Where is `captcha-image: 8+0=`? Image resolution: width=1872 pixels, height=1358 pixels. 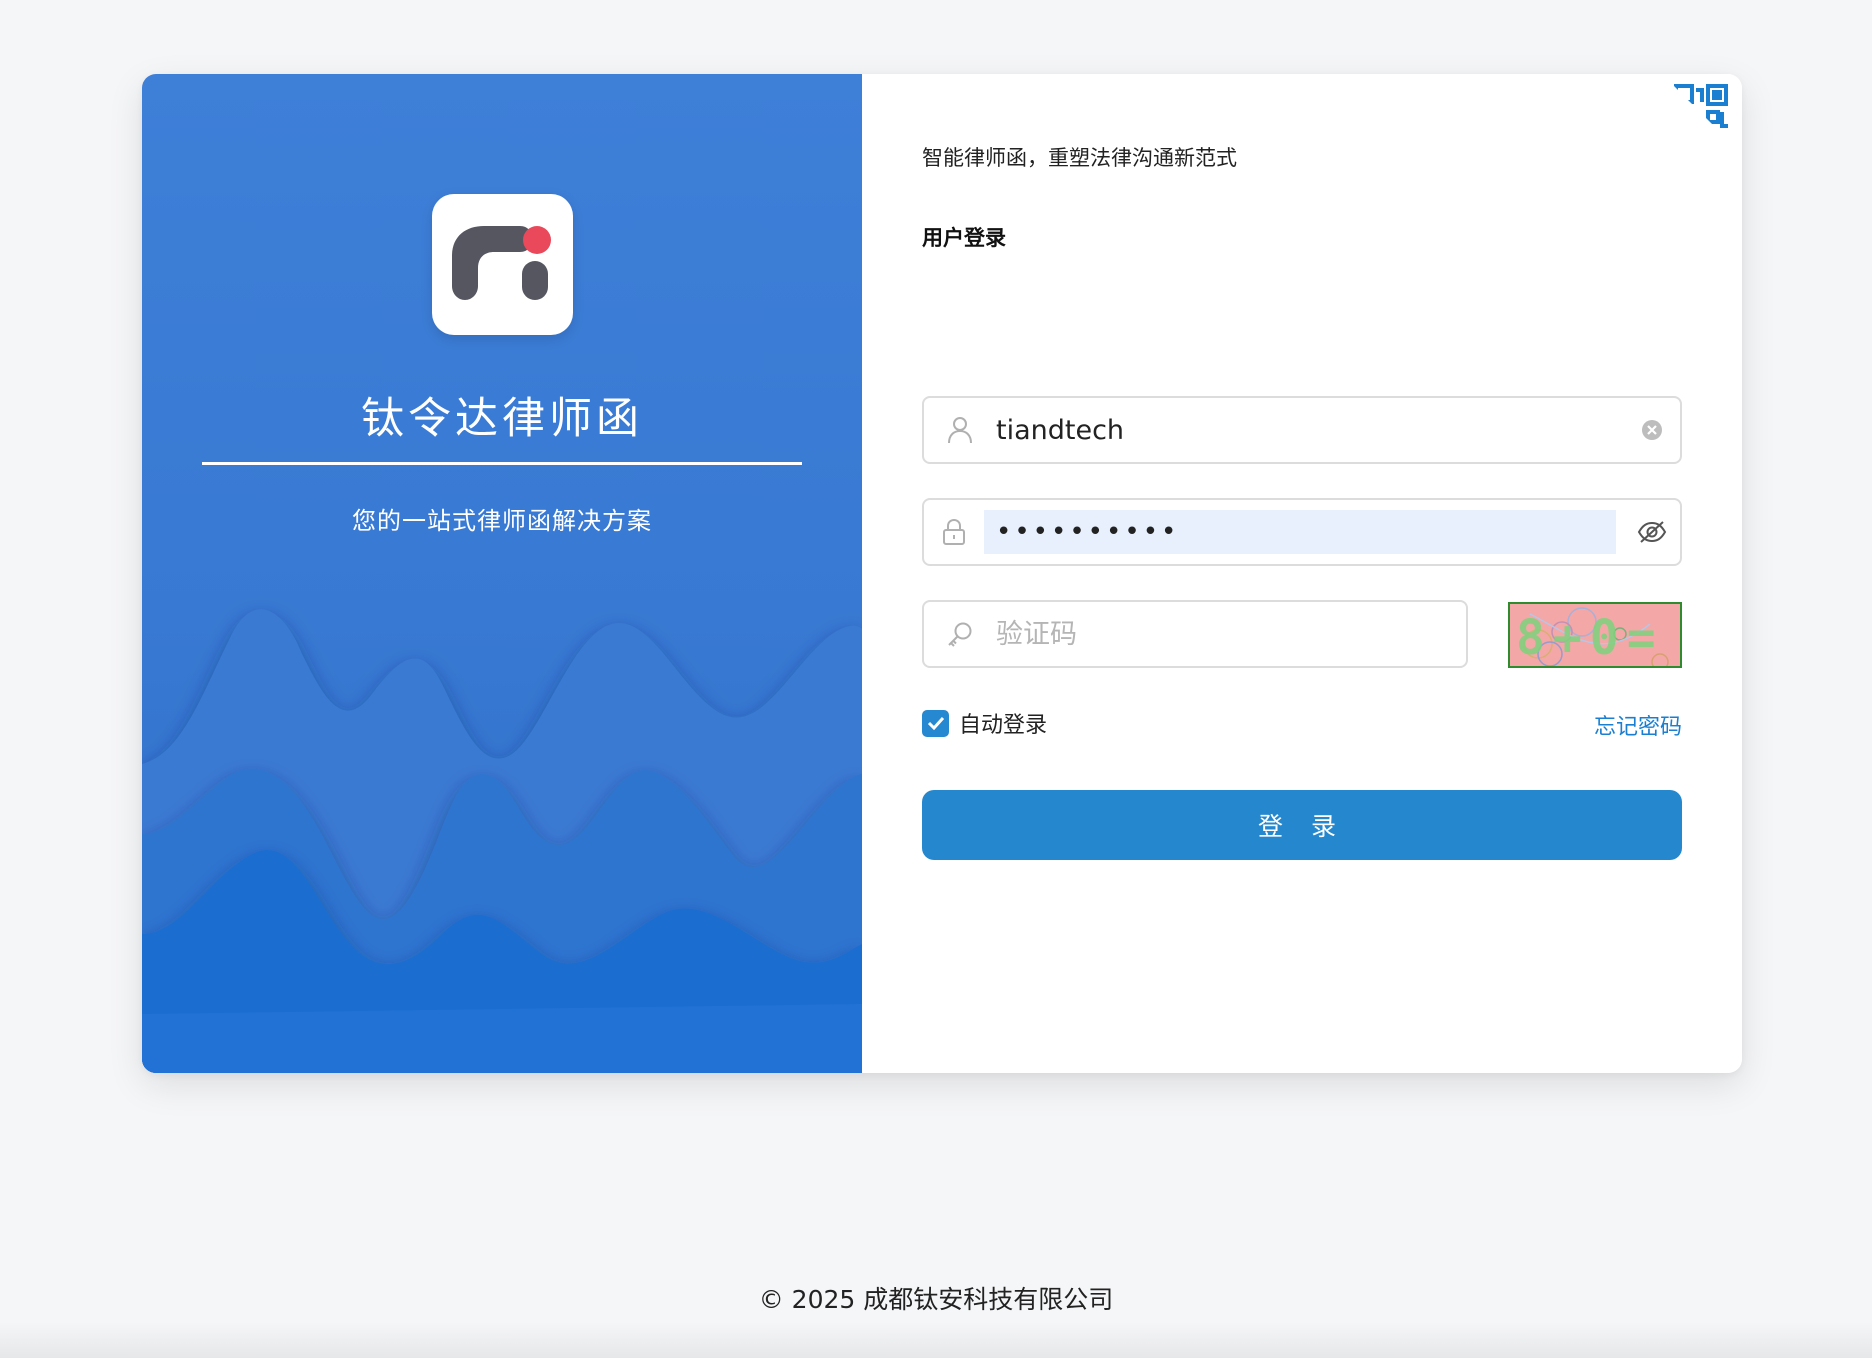
captcha-image: 8+0= is located at coordinates (1595, 635).